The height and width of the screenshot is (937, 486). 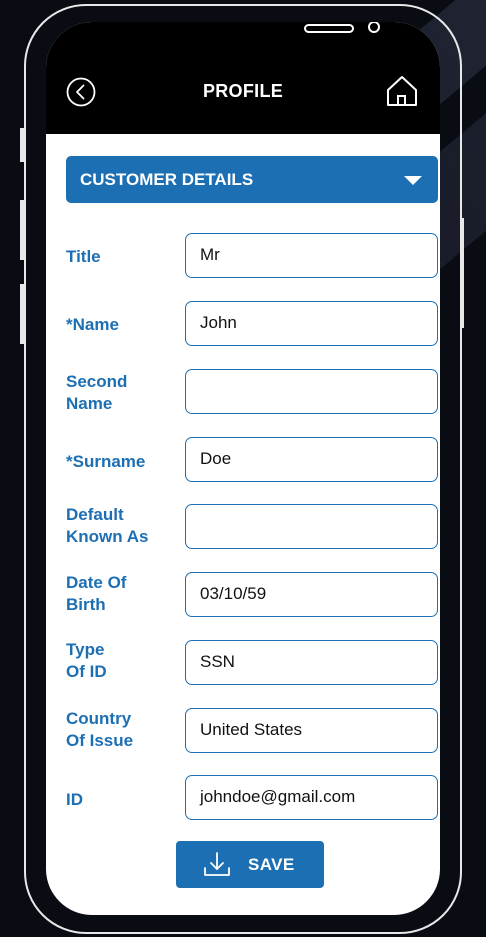 I want to click on id-type-label: Type Of ID, so click(x=123, y=661).